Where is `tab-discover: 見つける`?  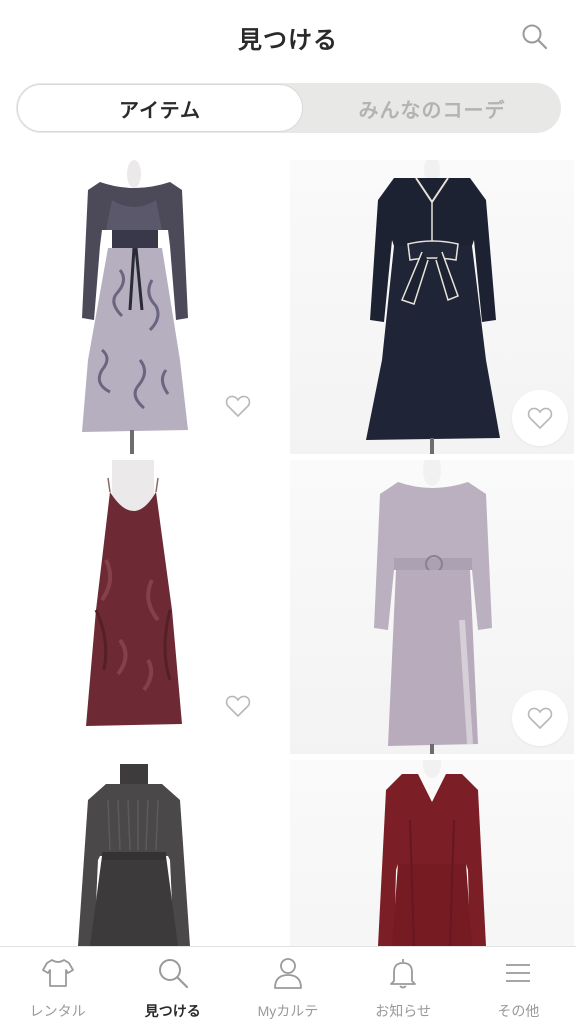 tab-discover: 見つける is located at coordinates (172, 985).